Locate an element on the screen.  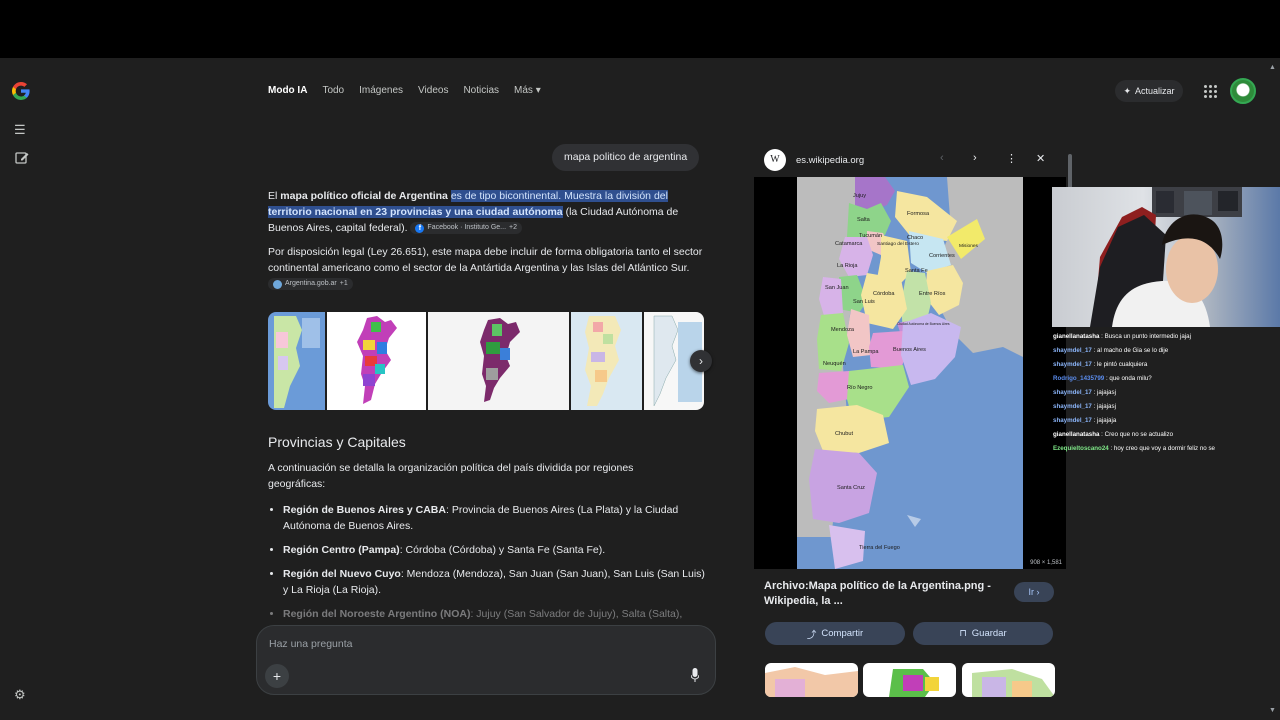
chat-message: Rodrigo_1435799 : que onda milu? is located at coordinates (1166, 379).